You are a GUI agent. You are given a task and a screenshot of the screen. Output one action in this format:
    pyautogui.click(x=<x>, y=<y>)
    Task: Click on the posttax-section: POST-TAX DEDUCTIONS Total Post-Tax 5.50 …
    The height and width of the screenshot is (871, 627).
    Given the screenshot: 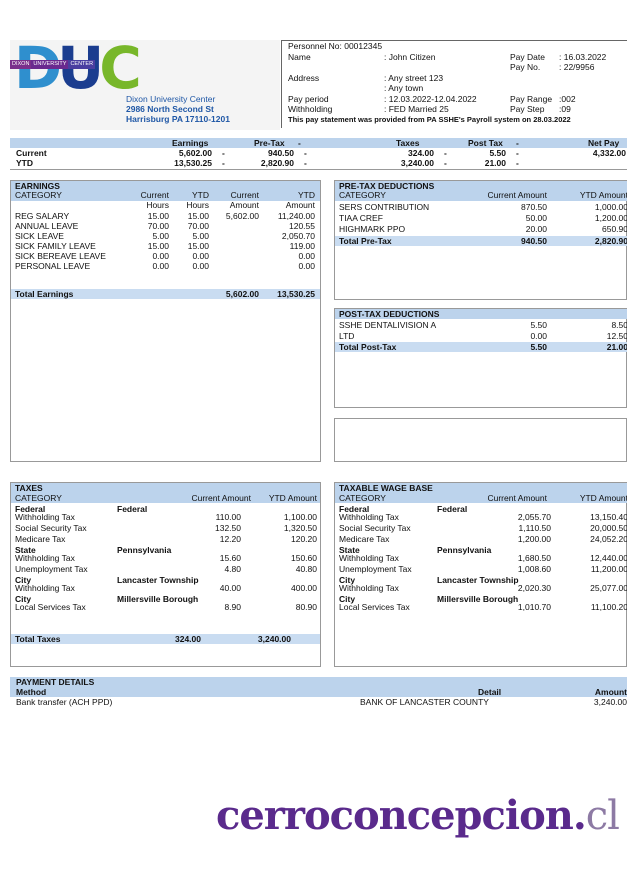 What is the action you would take?
    pyautogui.click(x=480, y=358)
    